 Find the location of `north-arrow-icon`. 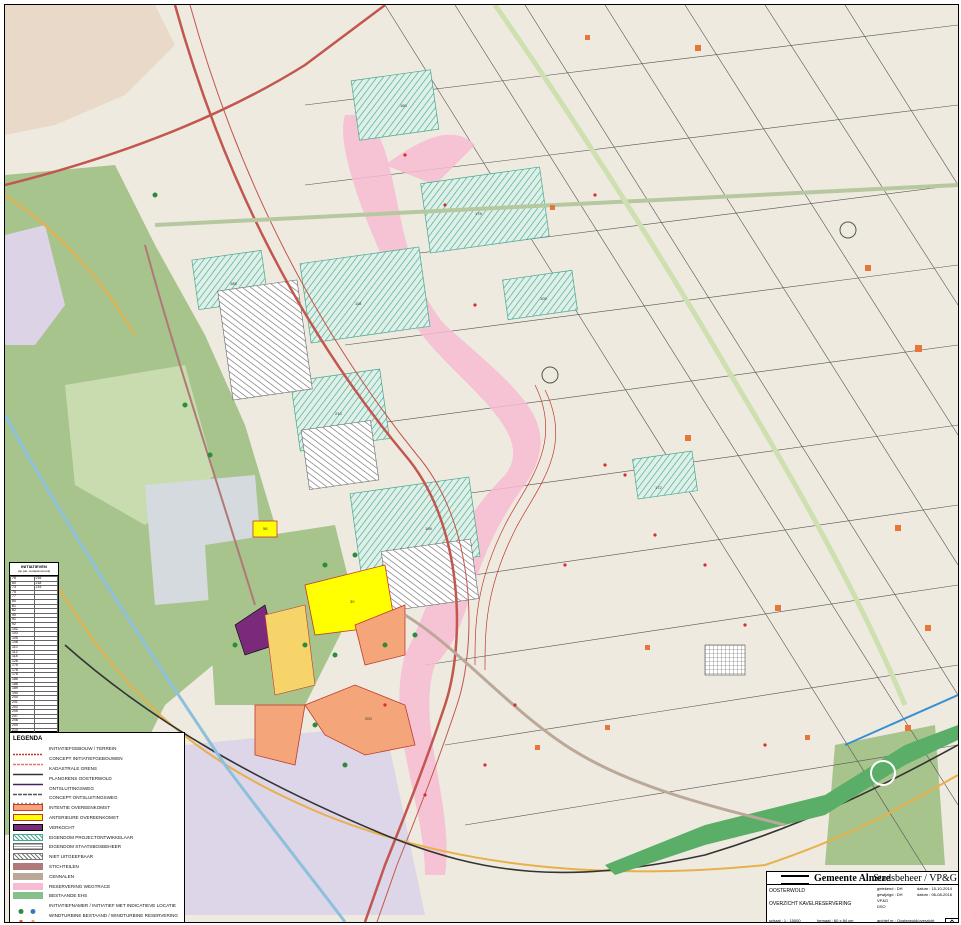

north-arrow-icon is located at coordinates (951, 920).